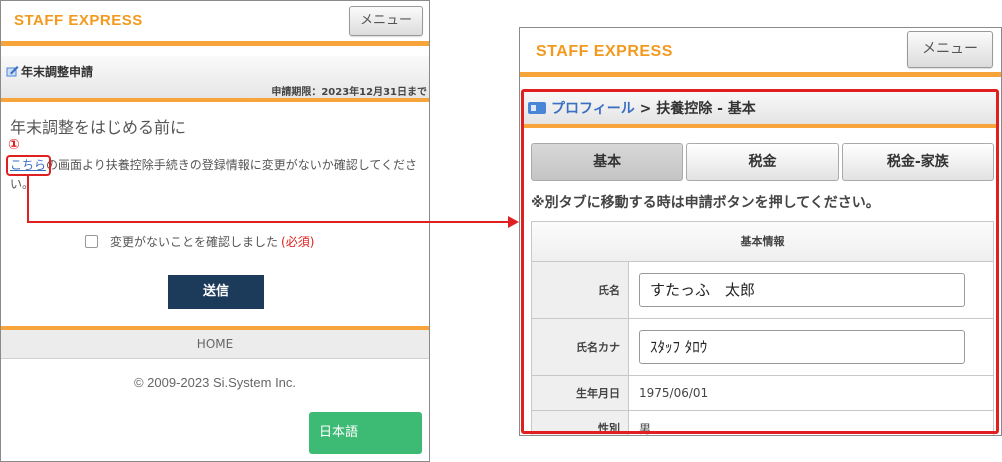 The width and height of the screenshot is (1002, 462). I want to click on home-link: HOME, so click(215, 344).